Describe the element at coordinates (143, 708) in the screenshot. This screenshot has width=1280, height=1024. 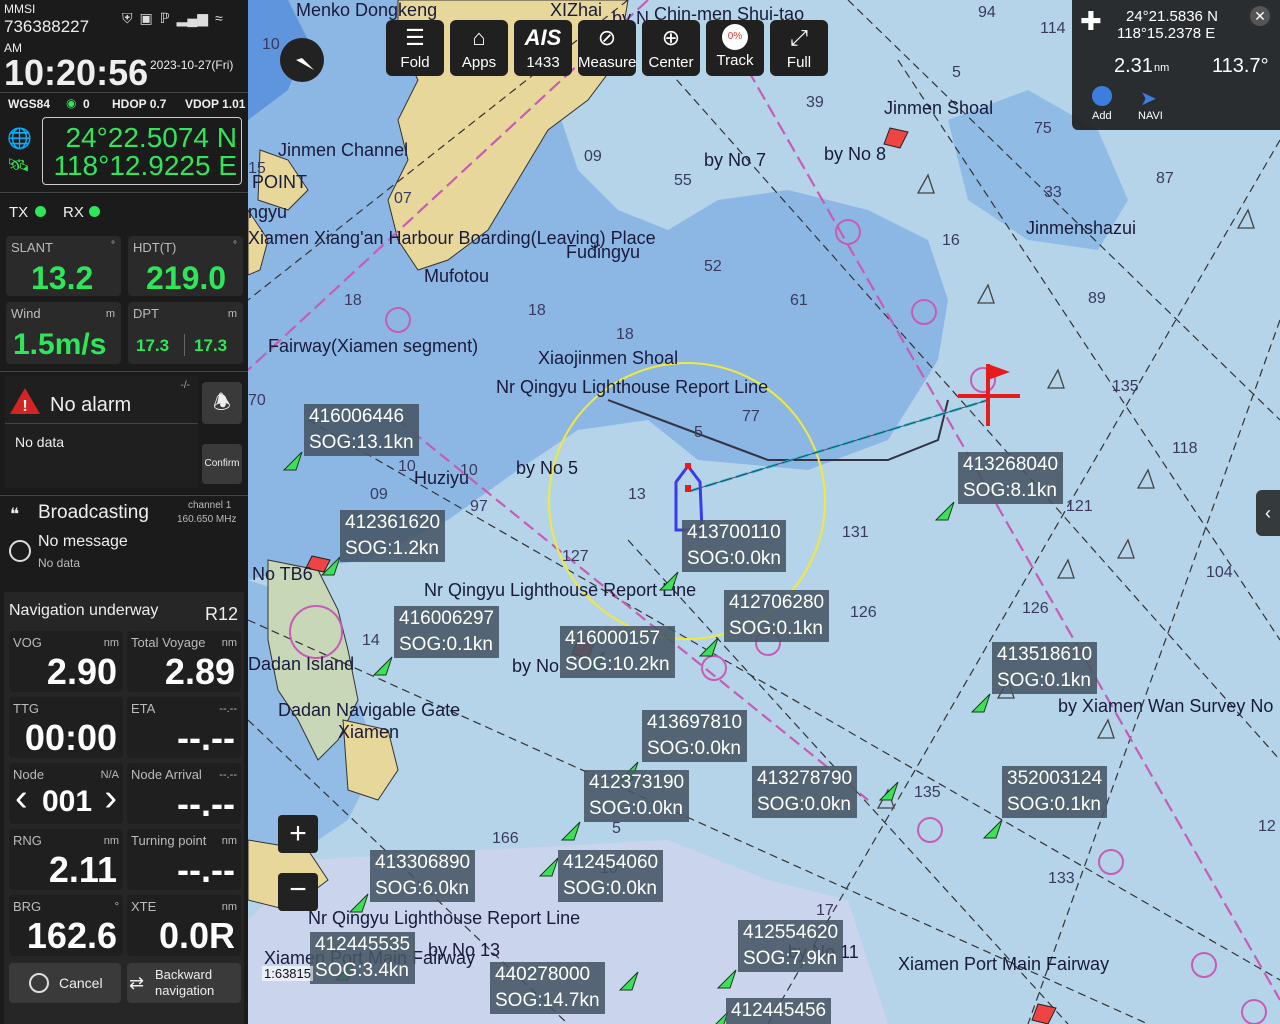
I see `nav-cell-label: ETA` at that location.